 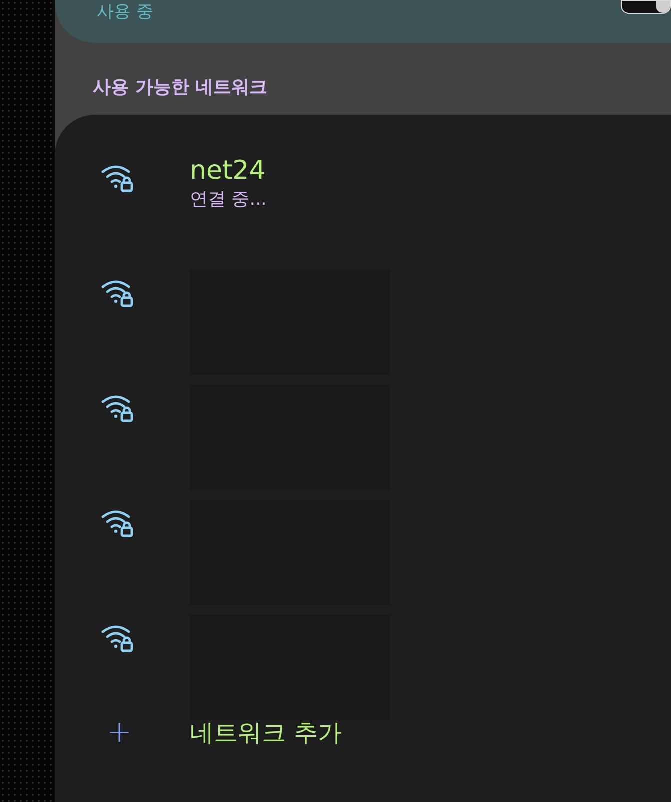 What do you see at coordinates (266, 733) in the screenshot?
I see `add-network-label: 네트워크 추가` at bounding box center [266, 733].